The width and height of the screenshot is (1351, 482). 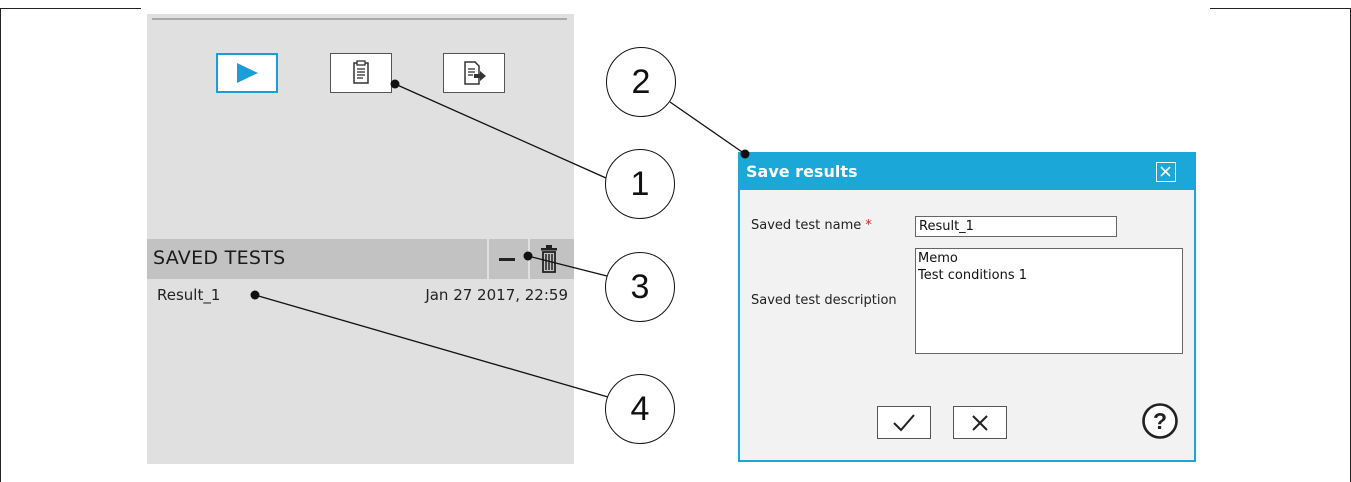 I want to click on remove-button, so click(x=511, y=259).